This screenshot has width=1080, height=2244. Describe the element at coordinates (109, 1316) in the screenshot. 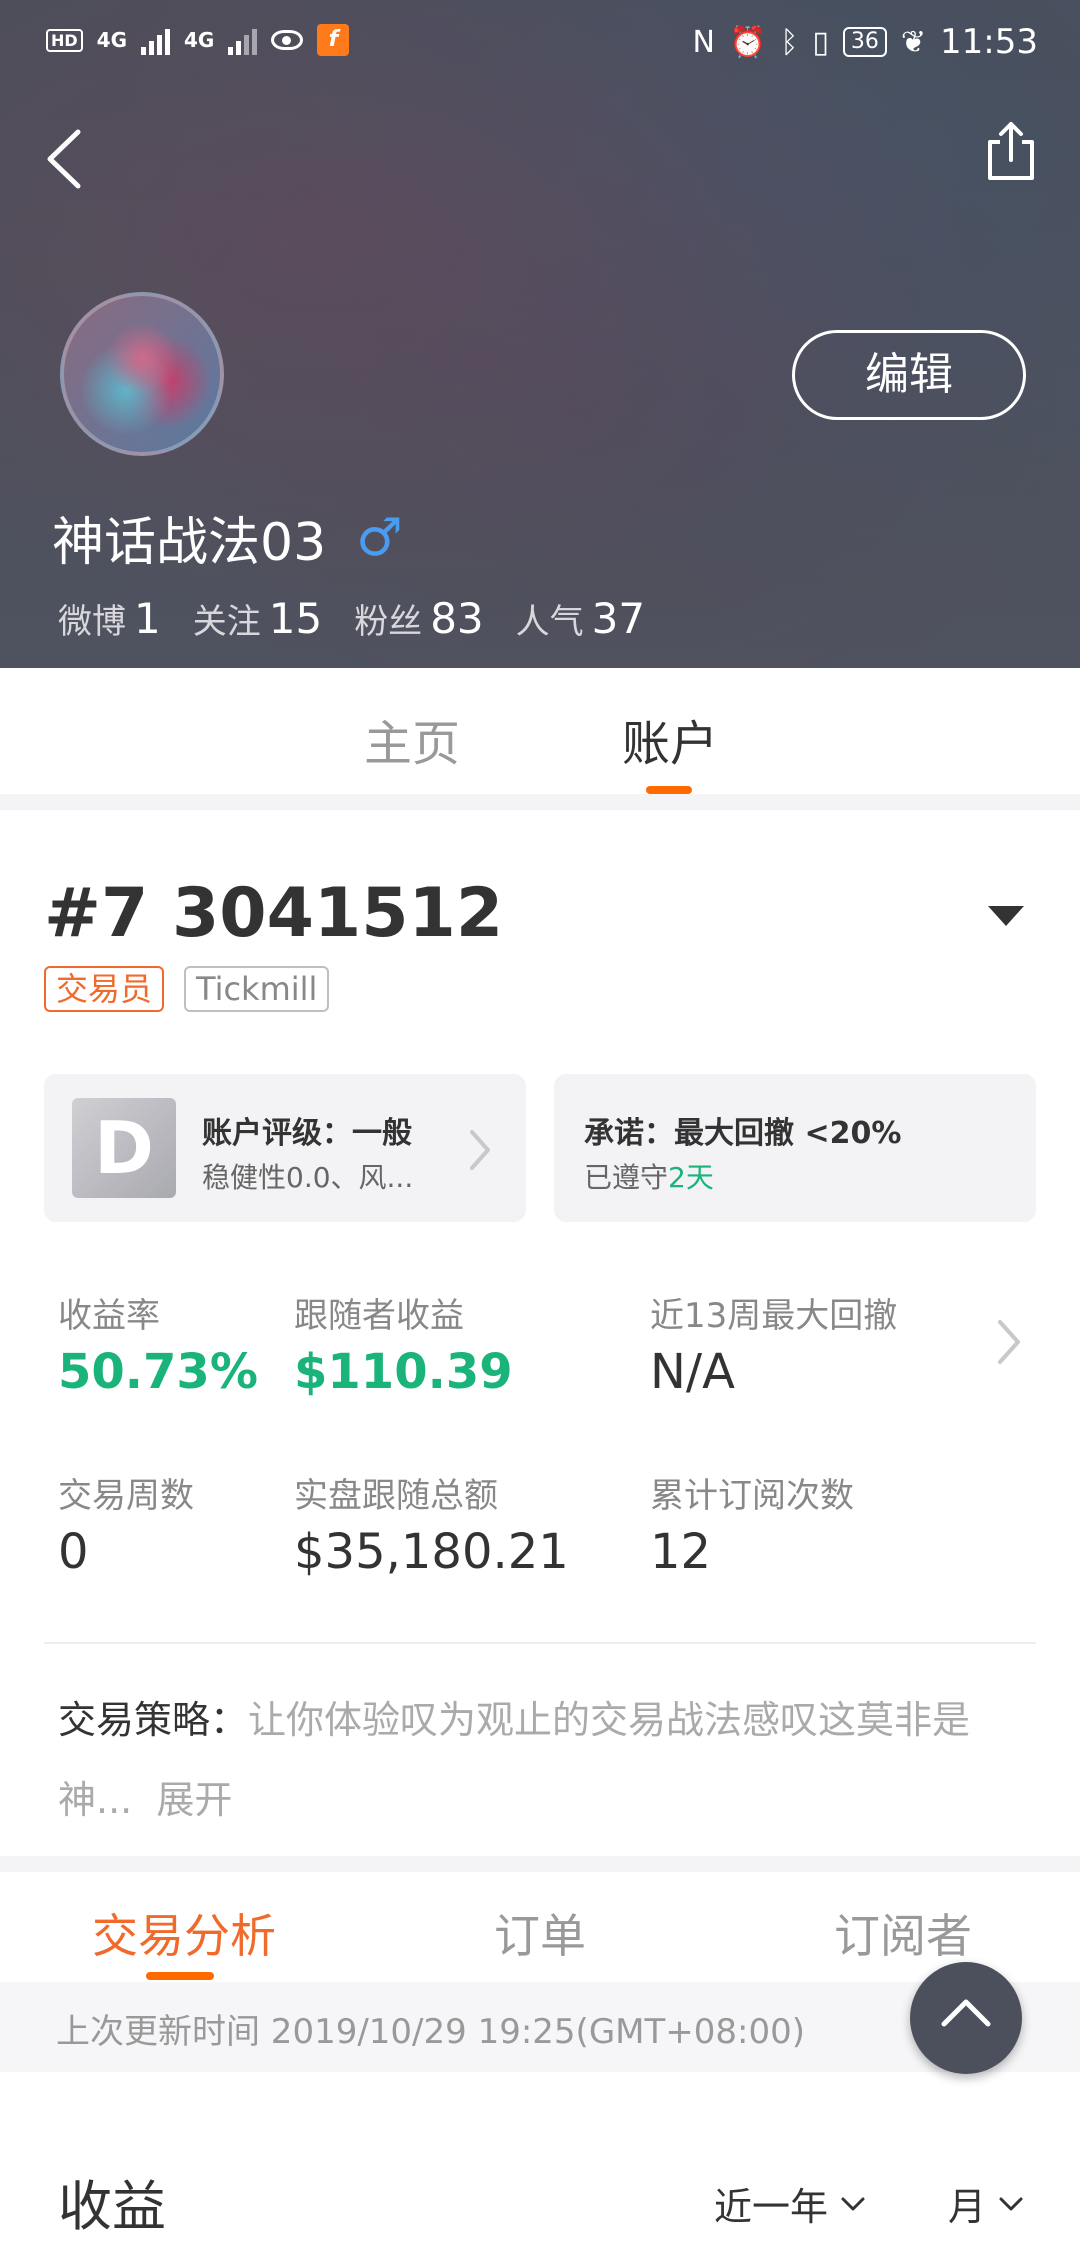

I see `metric-label-return: 收益率` at that location.